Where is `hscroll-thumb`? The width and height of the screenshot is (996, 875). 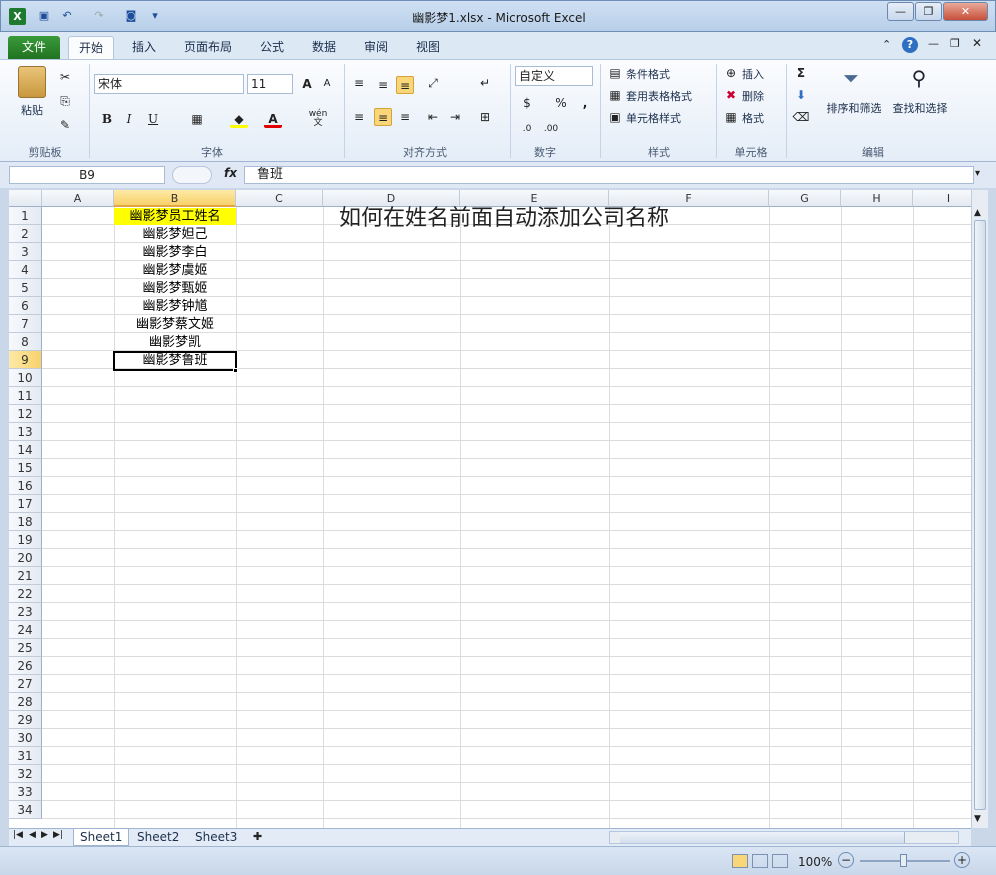
hscroll-thumb is located at coordinates (762, 837).